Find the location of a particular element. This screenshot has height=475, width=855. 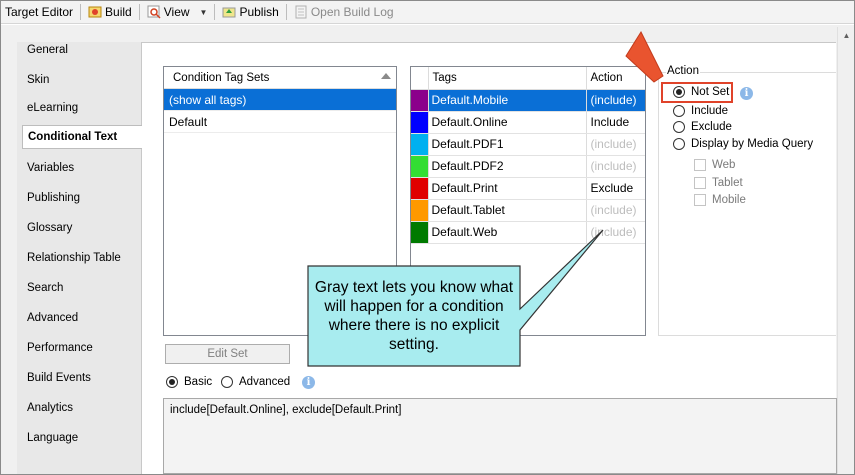

pointer-arrow-icon is located at coordinates (644, 56).